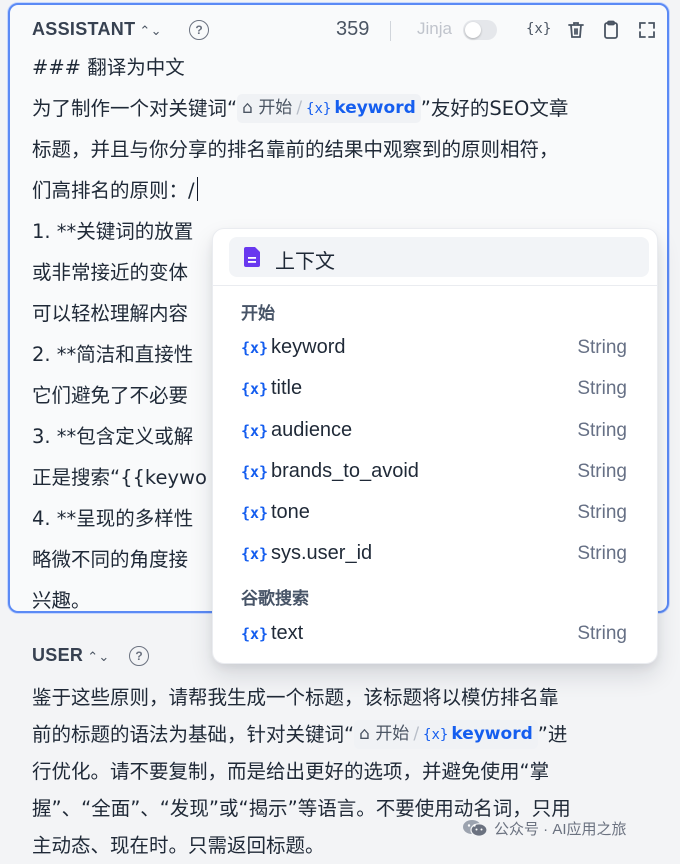  Describe the element at coordinates (439, 515) in the screenshot. I see `variable-option-tone: {x} tone String` at that location.